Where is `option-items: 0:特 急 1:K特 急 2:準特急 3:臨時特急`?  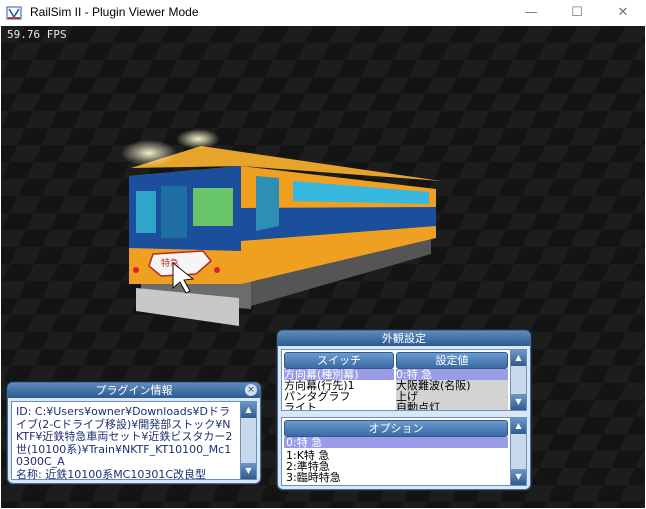 option-items: 0:特 急 1:K特 急 2:準特急 3:臨時特急 is located at coordinates (396, 461).